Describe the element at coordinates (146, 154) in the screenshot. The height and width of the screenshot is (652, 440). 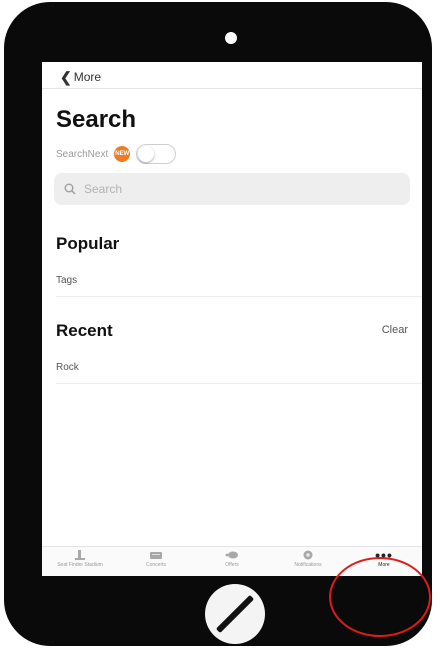
I see `toggle-knob` at that location.